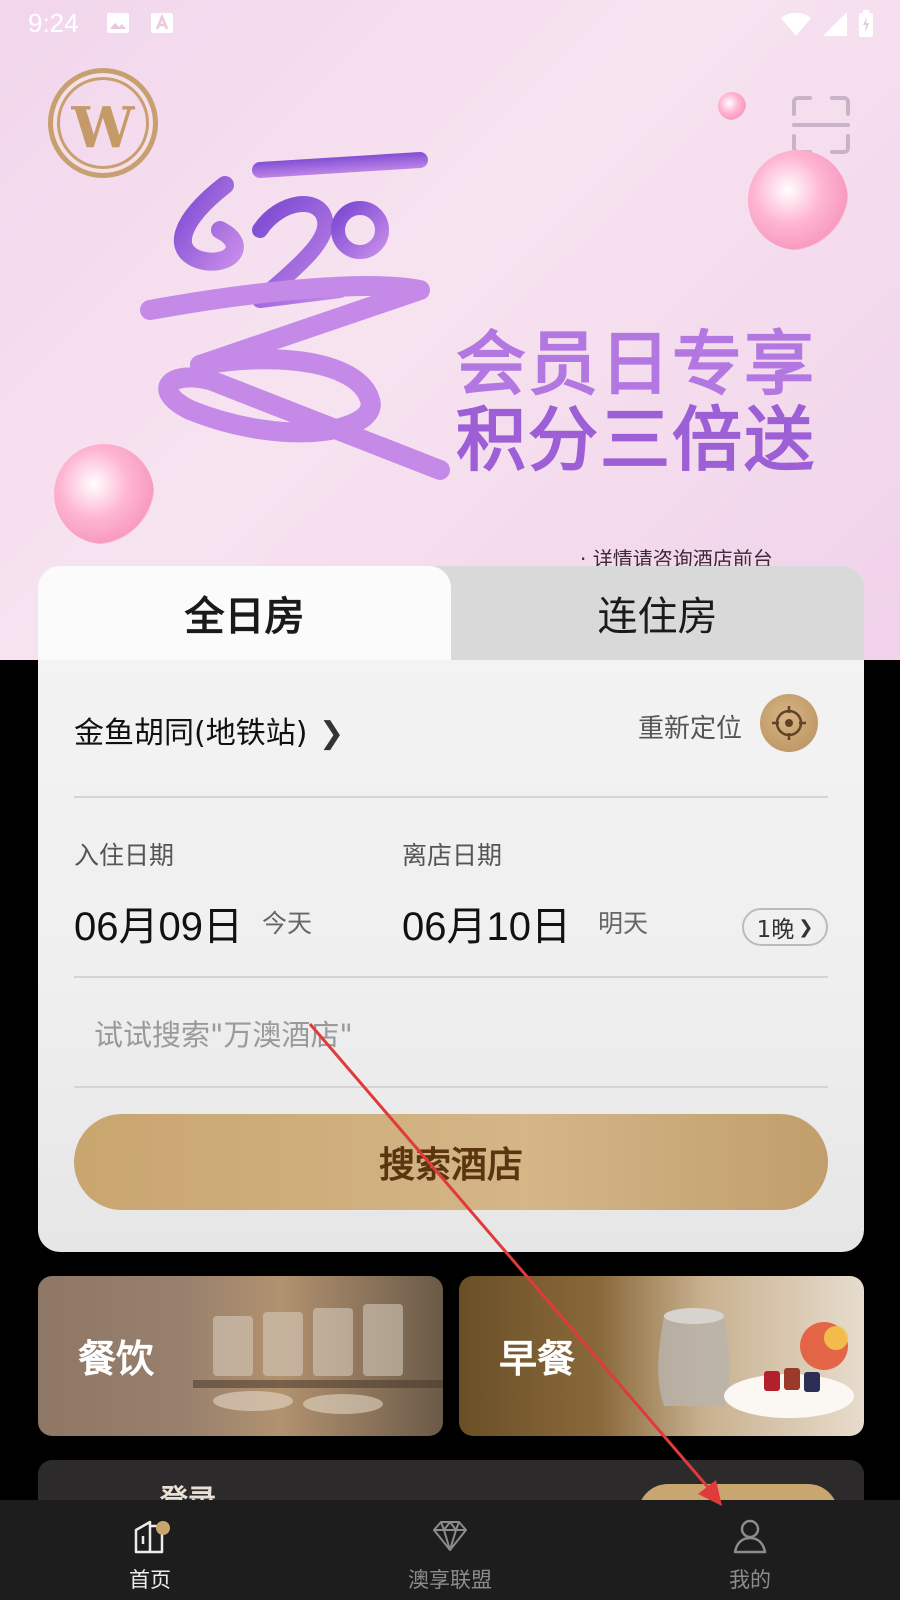 The width and height of the screenshot is (900, 1600). What do you see at coordinates (287, 923) in the screenshot?
I see `checkin-hint: 今天` at bounding box center [287, 923].